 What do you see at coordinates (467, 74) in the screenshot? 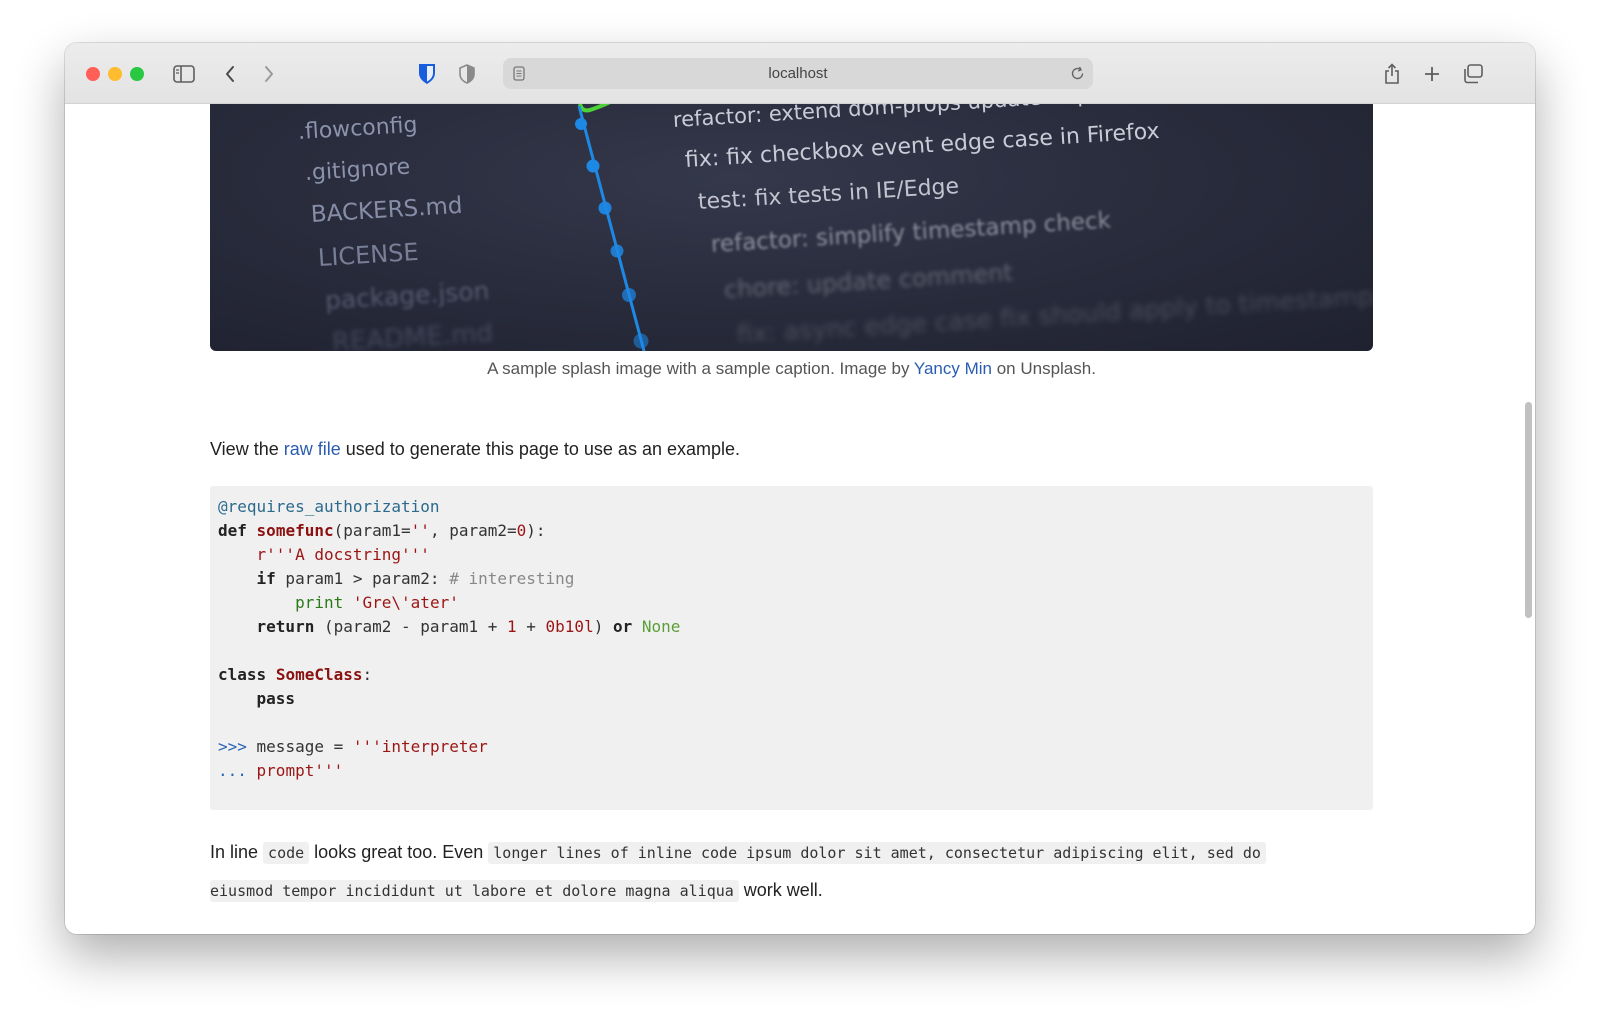
I see `privacy-shield-icon` at bounding box center [467, 74].